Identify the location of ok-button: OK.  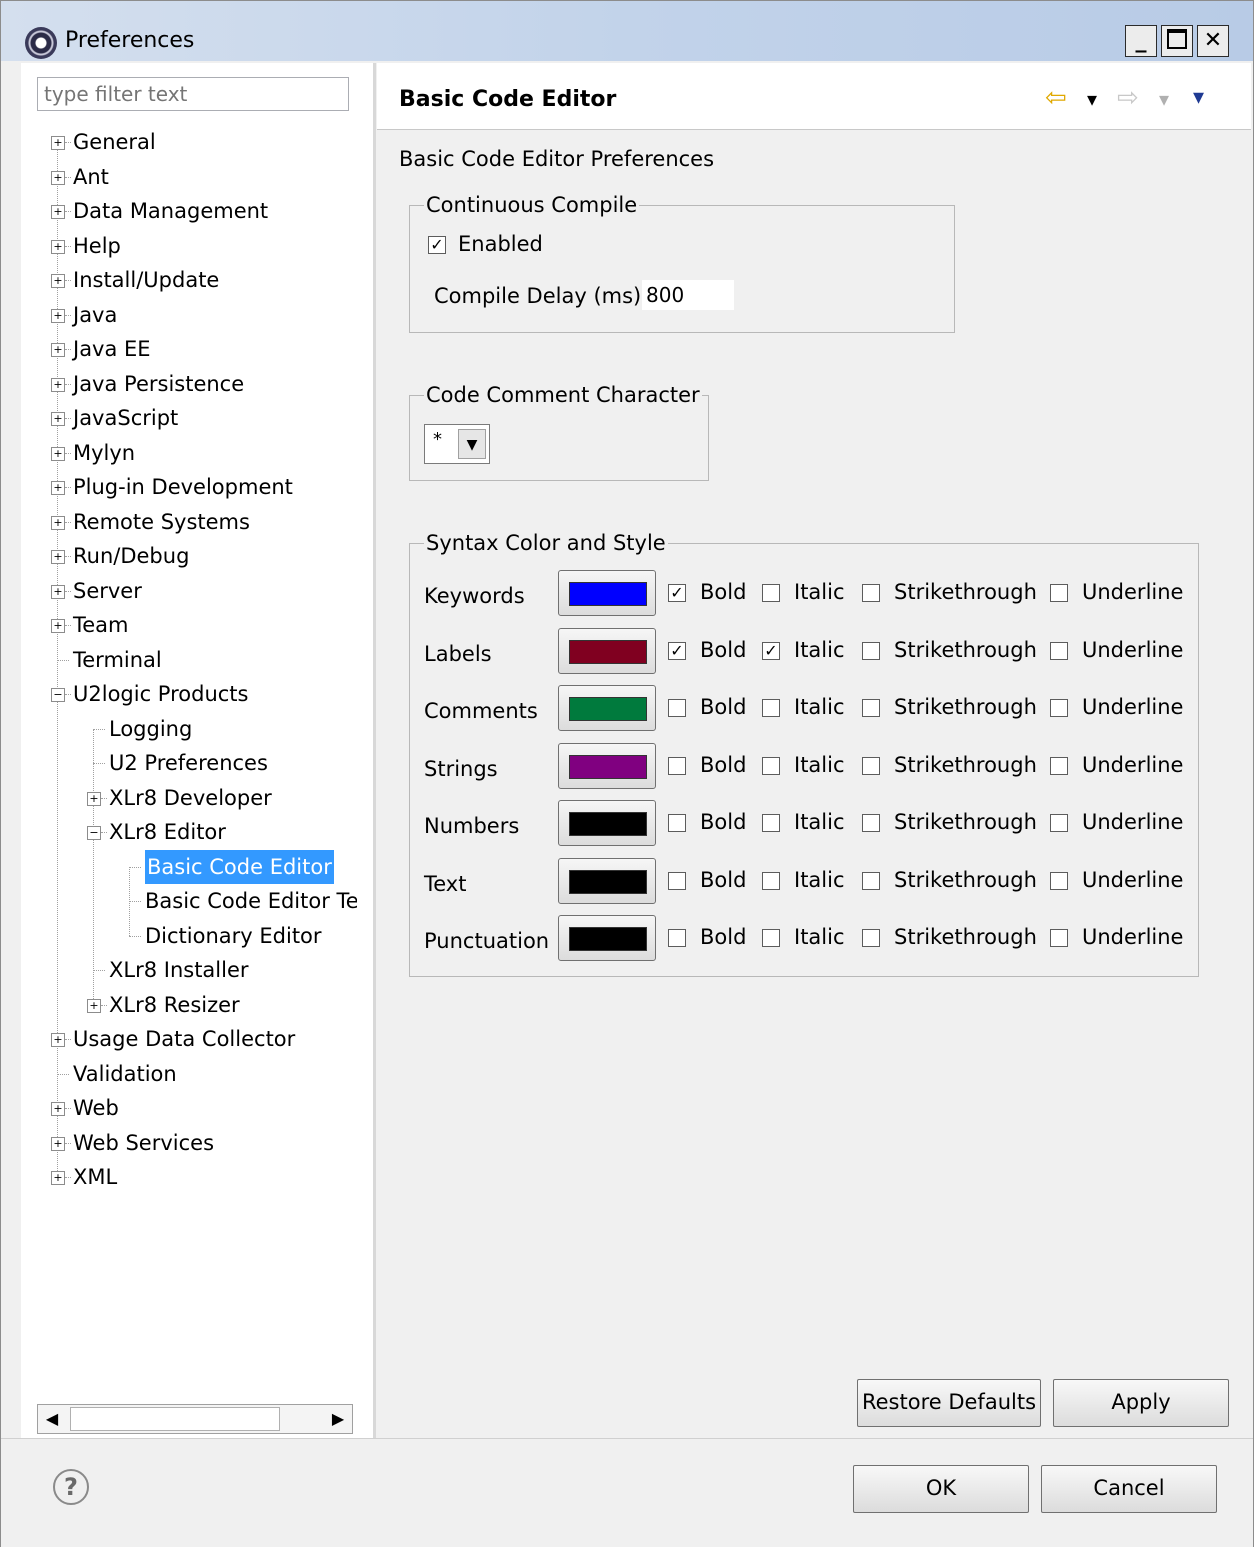
(941, 1489).